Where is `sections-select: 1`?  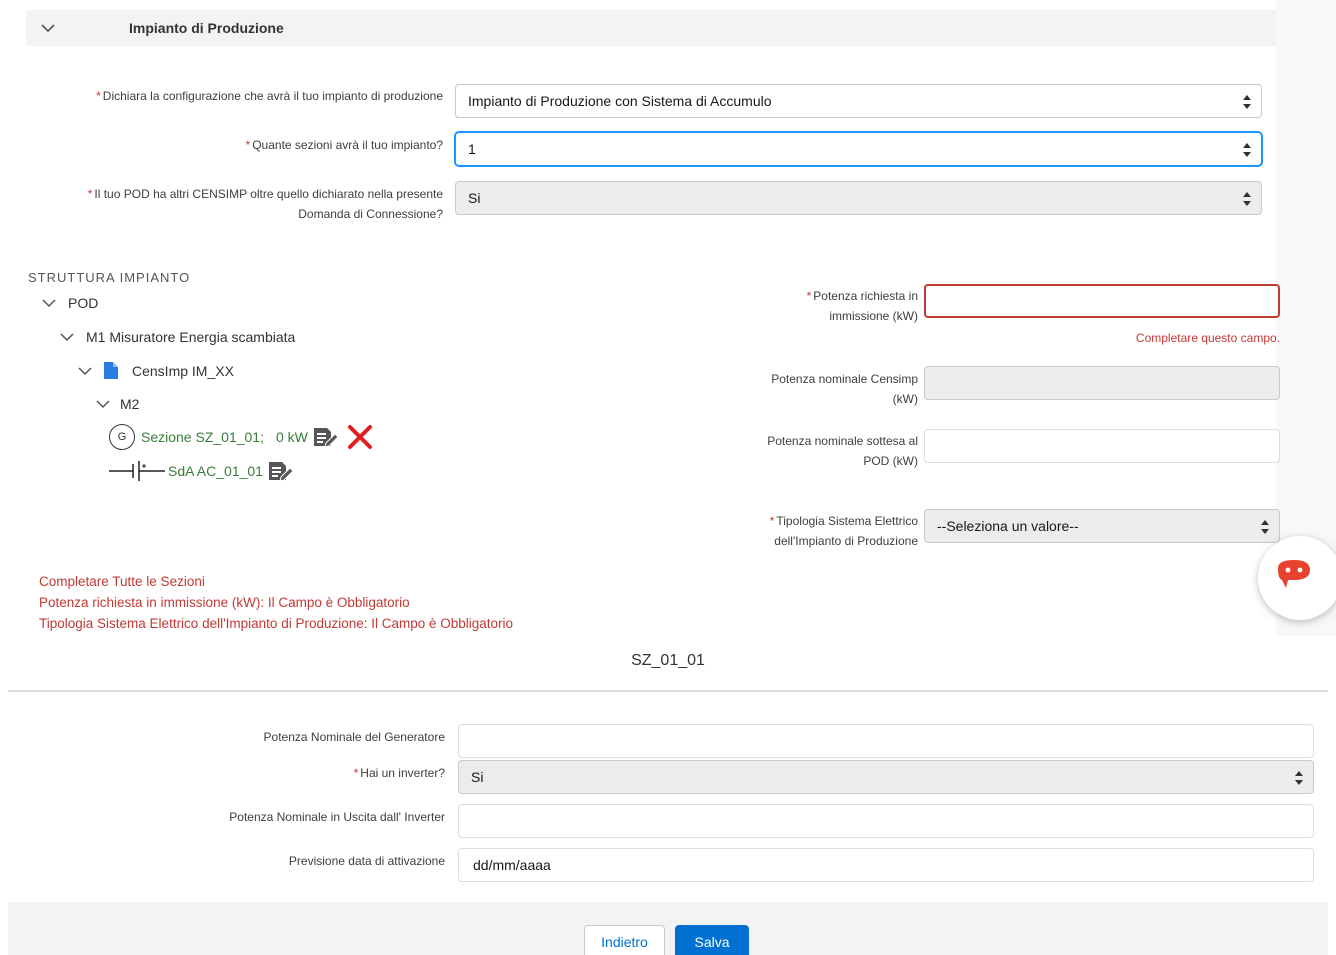 sections-select: 1 is located at coordinates (858, 149).